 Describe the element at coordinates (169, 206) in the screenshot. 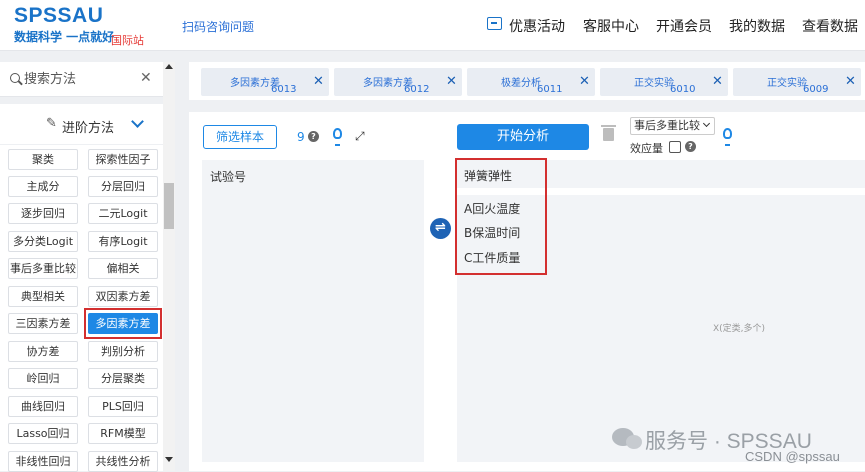

I see `scrollbar-thumb` at that location.